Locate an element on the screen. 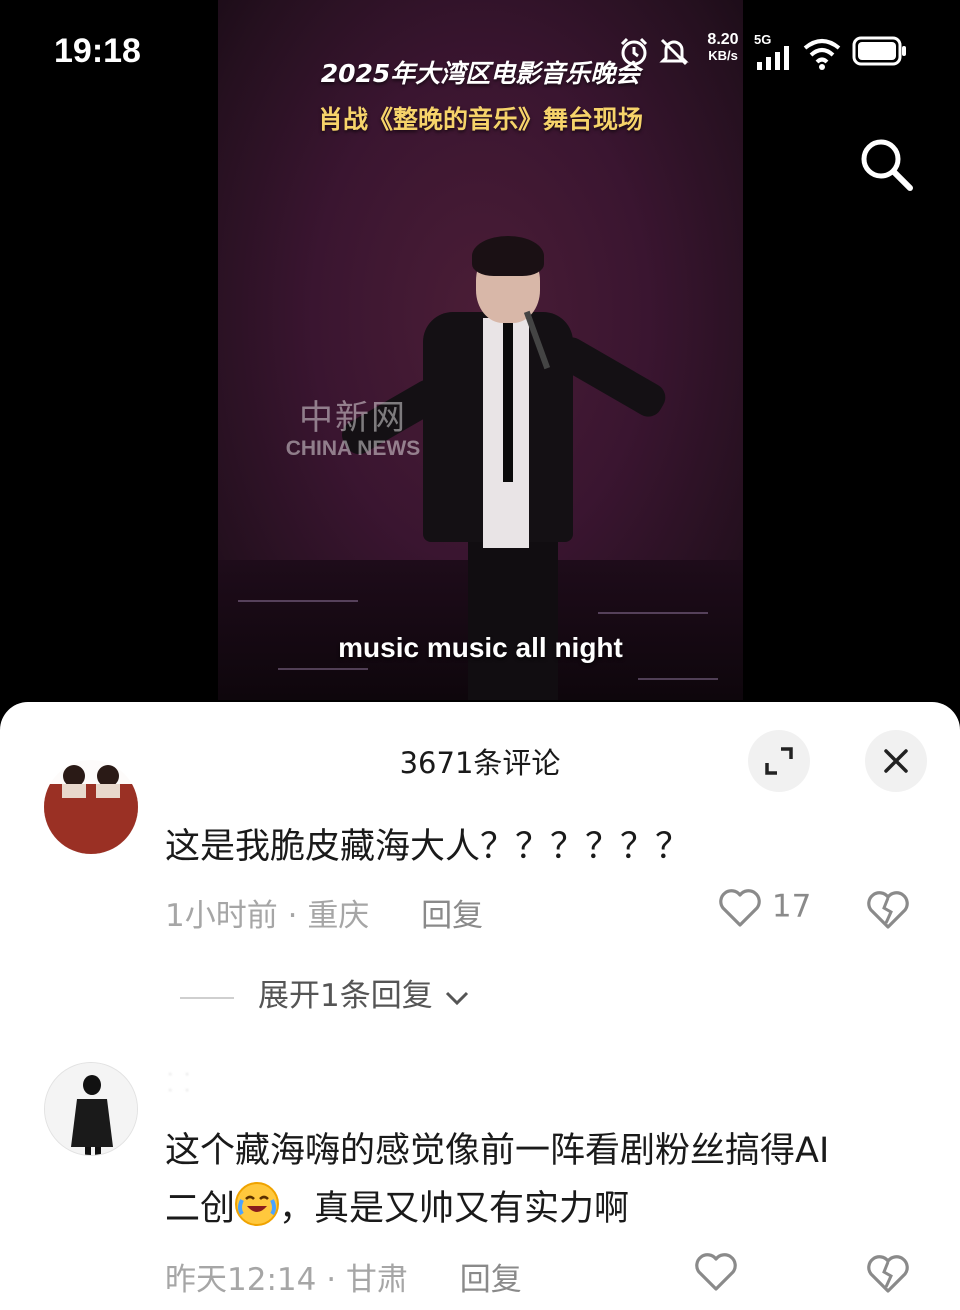  performer-hair is located at coordinates (508, 256).